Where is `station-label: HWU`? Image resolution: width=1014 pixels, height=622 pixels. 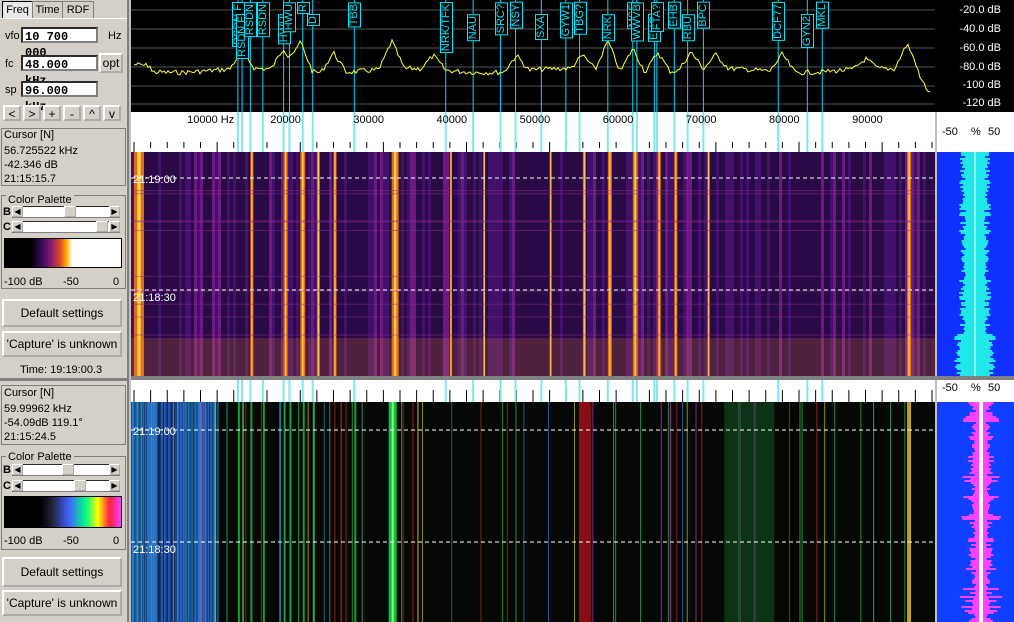 station-label: HWU is located at coordinates (290, 17).